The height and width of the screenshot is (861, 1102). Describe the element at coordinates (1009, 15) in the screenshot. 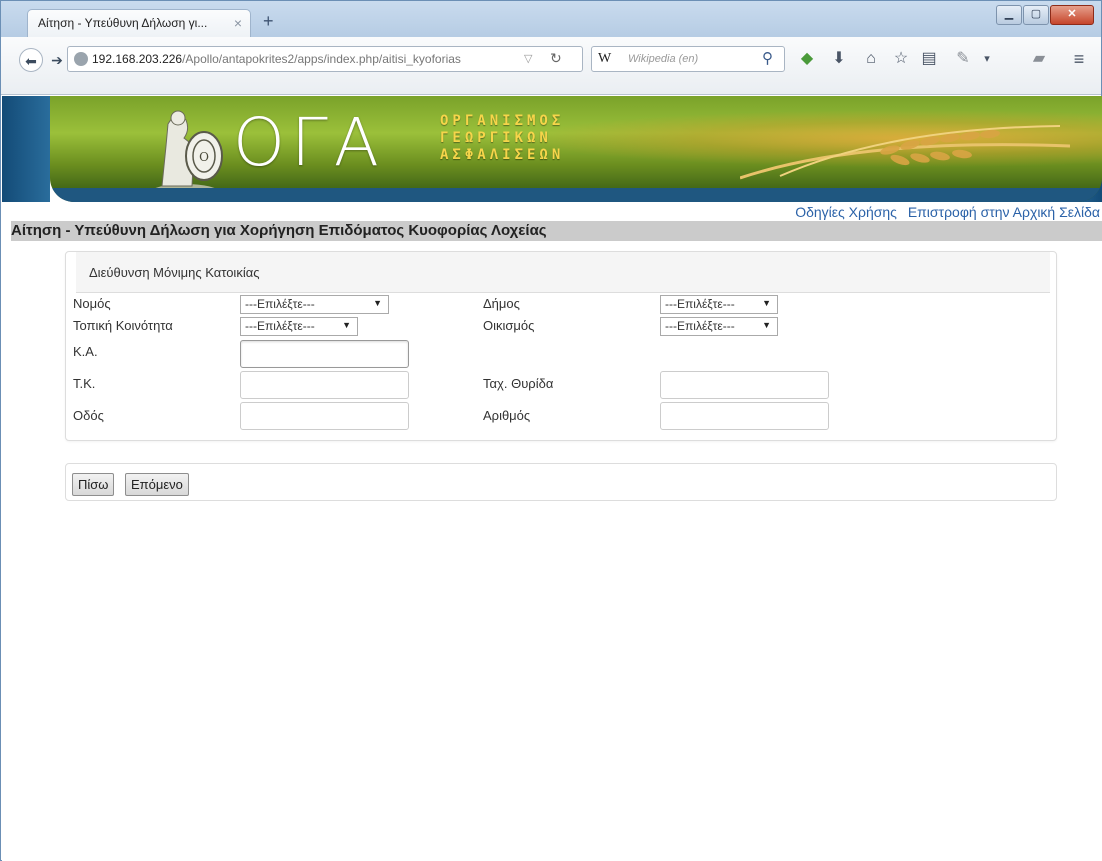

I see `minimize-button: ▁` at that location.